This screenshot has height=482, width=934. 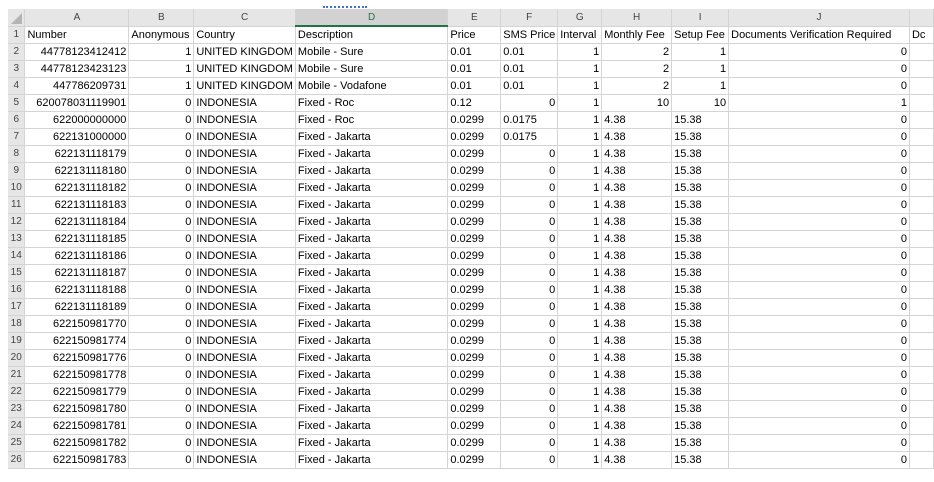 I want to click on row-header: 18, so click(x=17, y=324).